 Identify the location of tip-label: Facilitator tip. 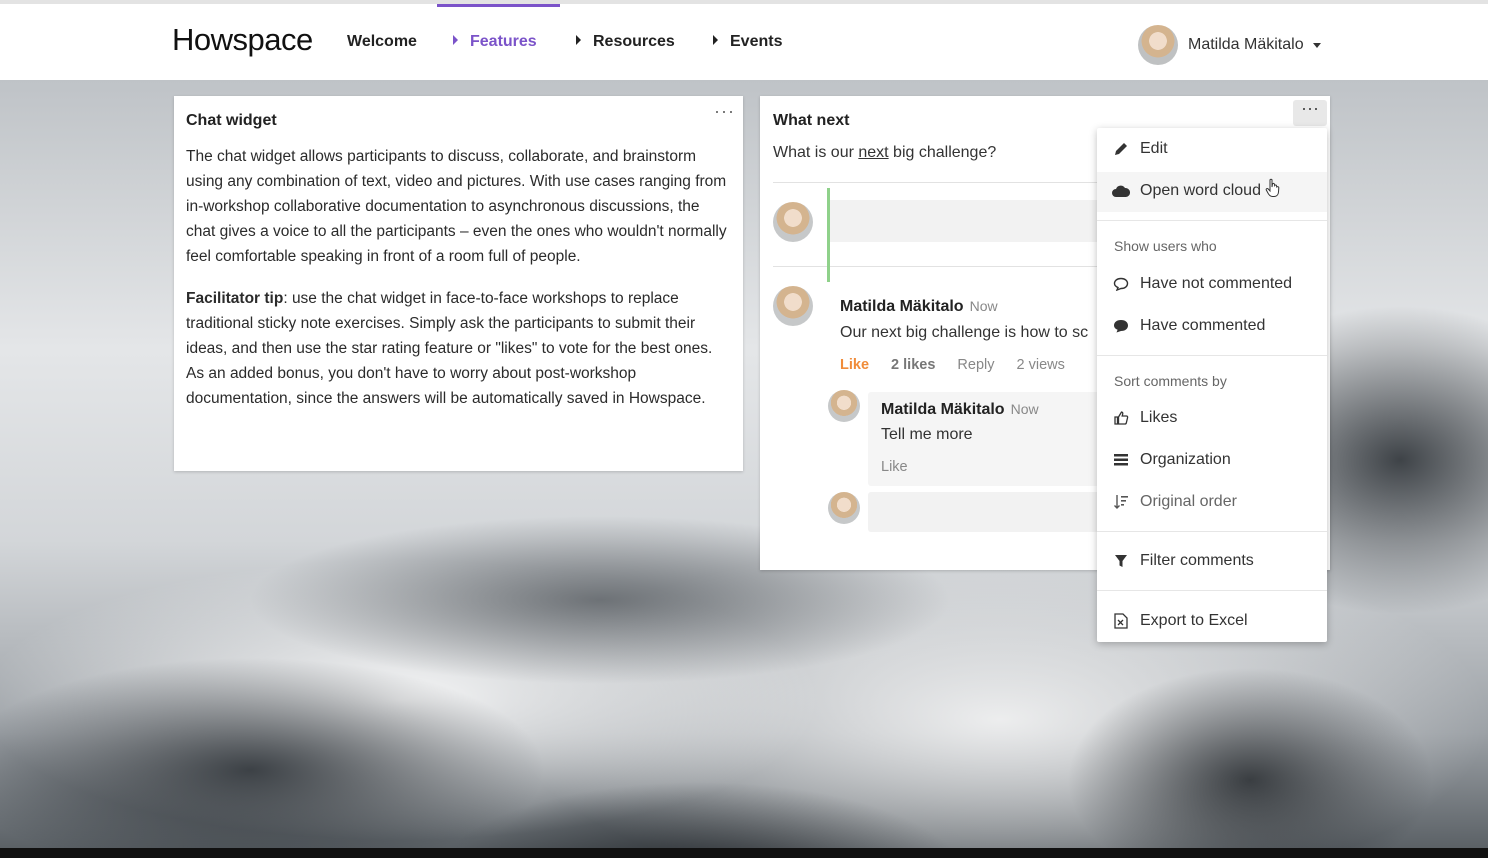
(235, 298).